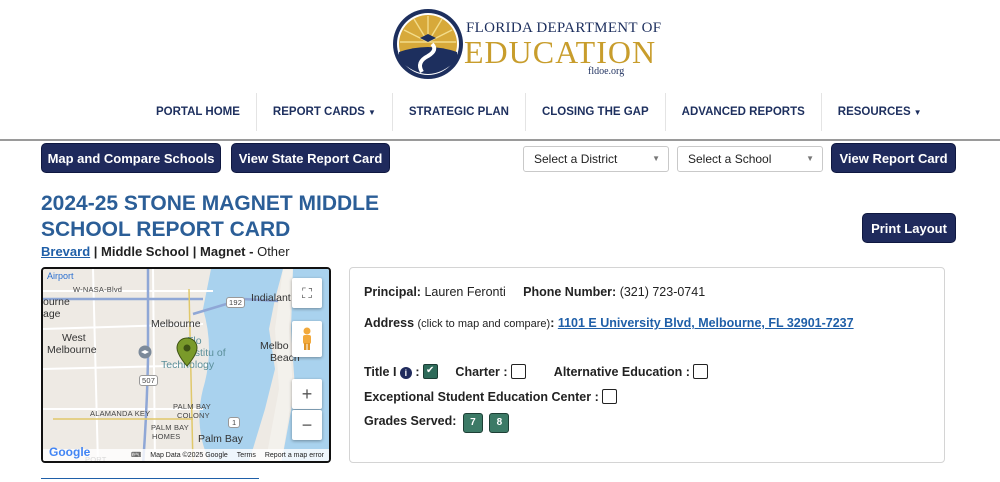 The width and height of the screenshot is (1000, 482). I want to click on district-select: Select a District ▼, so click(596, 159).